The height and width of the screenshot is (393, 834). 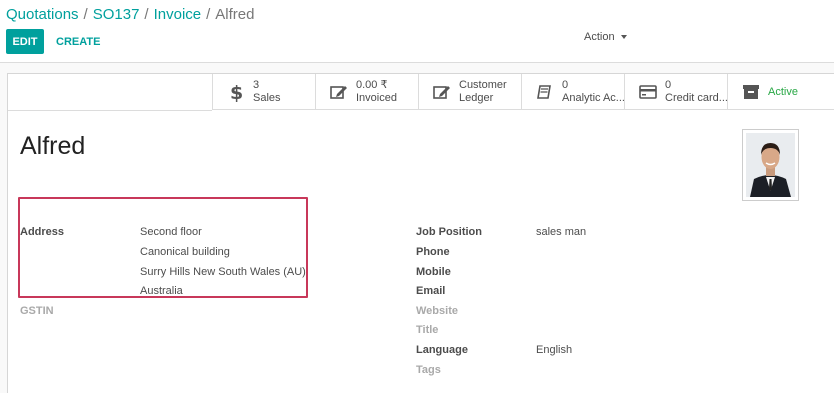 I want to click on phone-label: Phone, so click(x=433, y=252).